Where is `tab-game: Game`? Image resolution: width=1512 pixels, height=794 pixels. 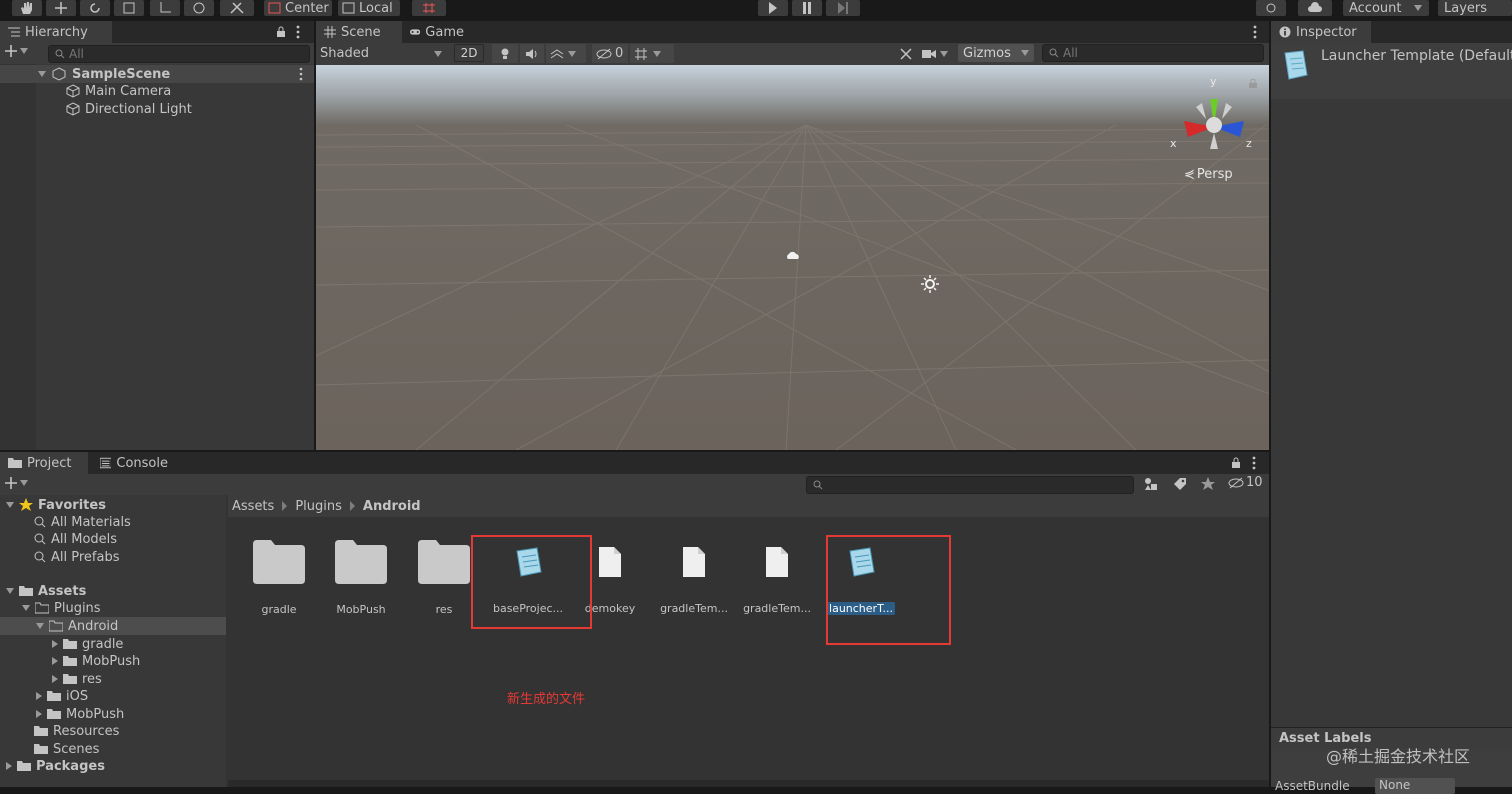
tab-game: Game is located at coordinates (437, 32).